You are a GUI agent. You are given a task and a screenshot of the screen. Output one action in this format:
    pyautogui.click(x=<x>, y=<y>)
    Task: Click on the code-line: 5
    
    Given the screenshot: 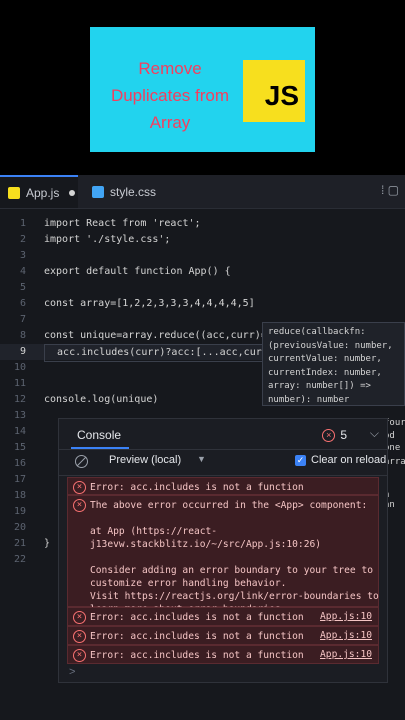 What is the action you would take?
    pyautogui.click(x=202, y=288)
    